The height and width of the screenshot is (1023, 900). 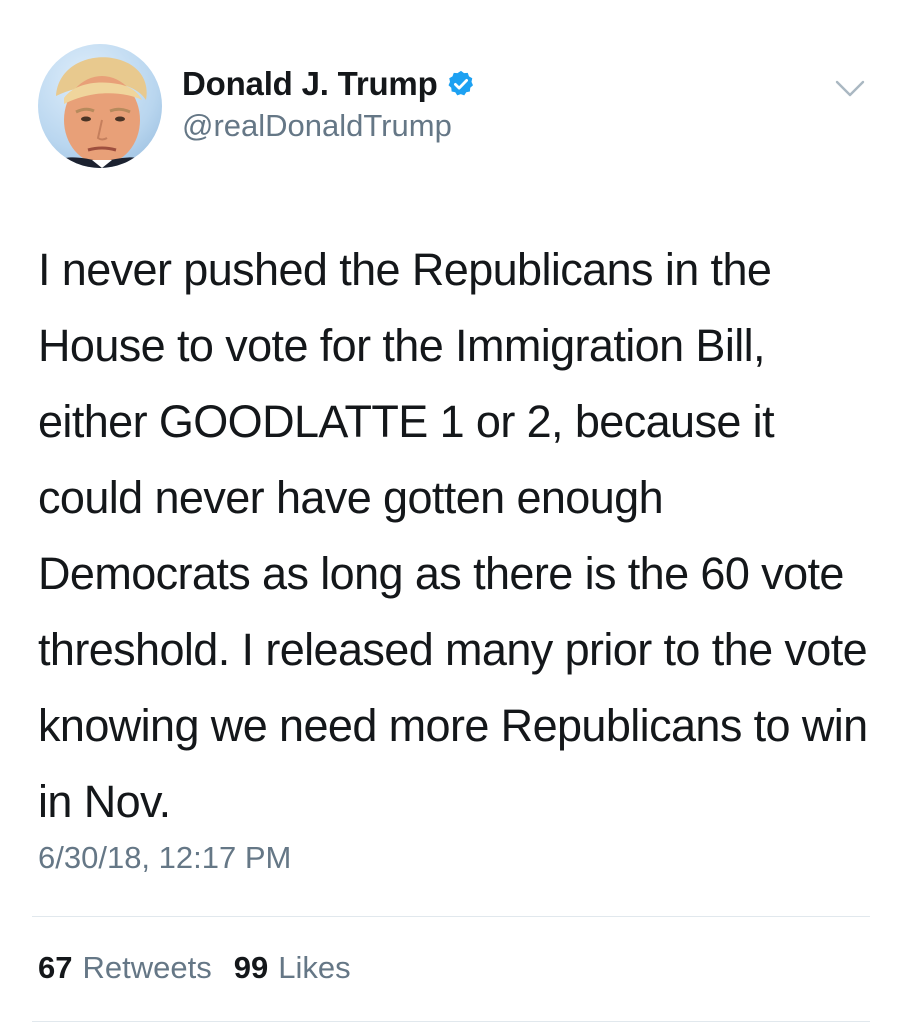 I want to click on author-handle: @realDonaldTrump, so click(x=329, y=126).